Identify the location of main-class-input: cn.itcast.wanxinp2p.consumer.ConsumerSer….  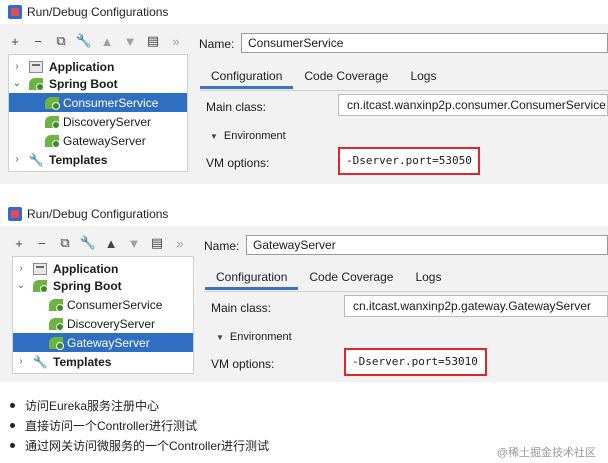
(473, 105).